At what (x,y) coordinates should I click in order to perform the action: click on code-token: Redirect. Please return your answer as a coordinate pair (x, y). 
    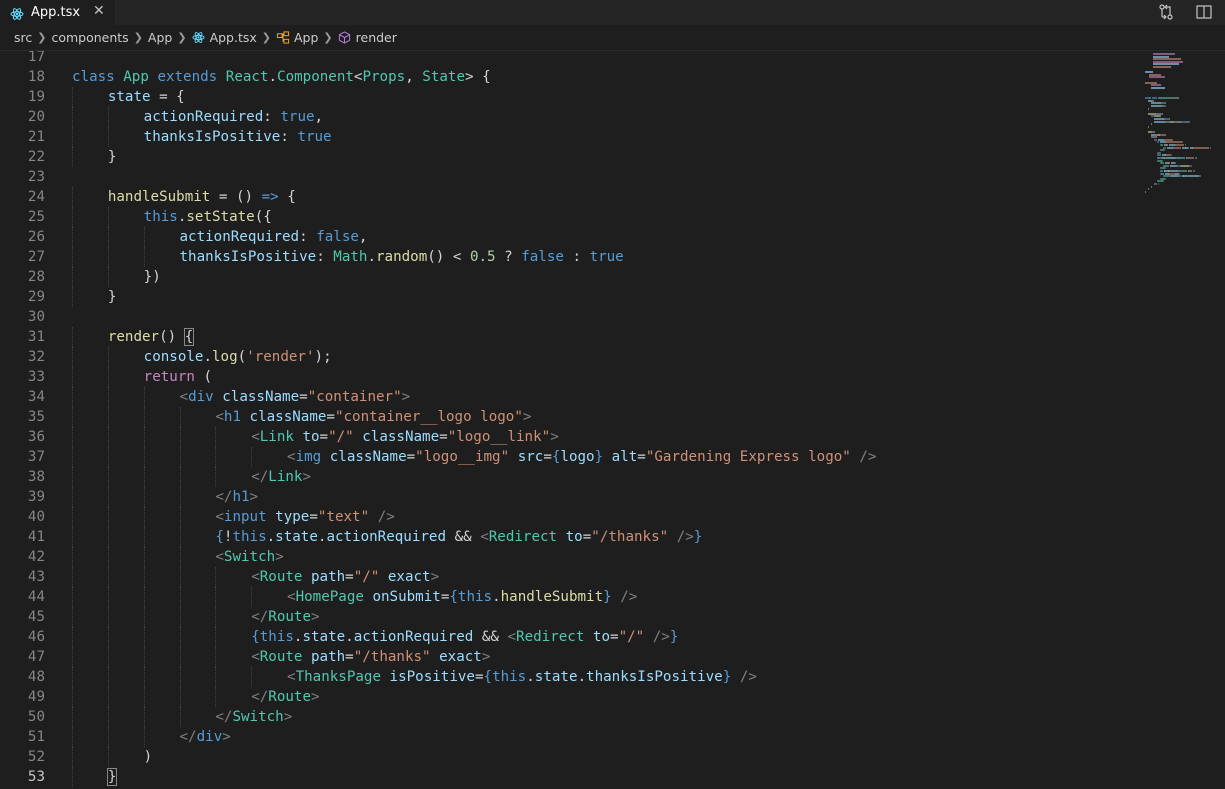
    Looking at the image, I should click on (550, 637).